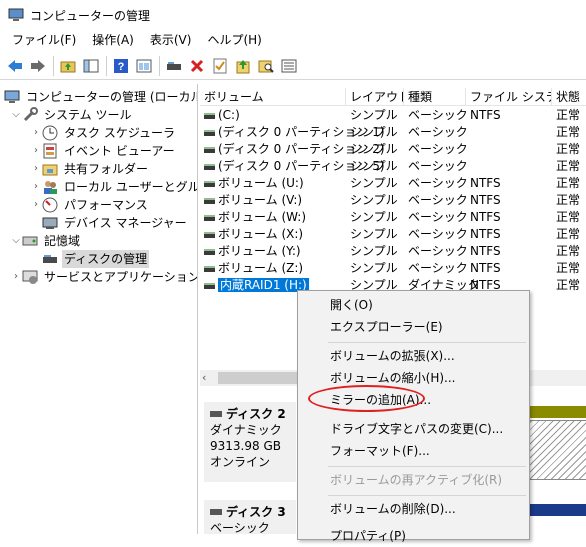  What do you see at coordinates (103, 151) in the screenshot?
I see `tree-item-event-viewer: › イベント ビューアー` at bounding box center [103, 151].